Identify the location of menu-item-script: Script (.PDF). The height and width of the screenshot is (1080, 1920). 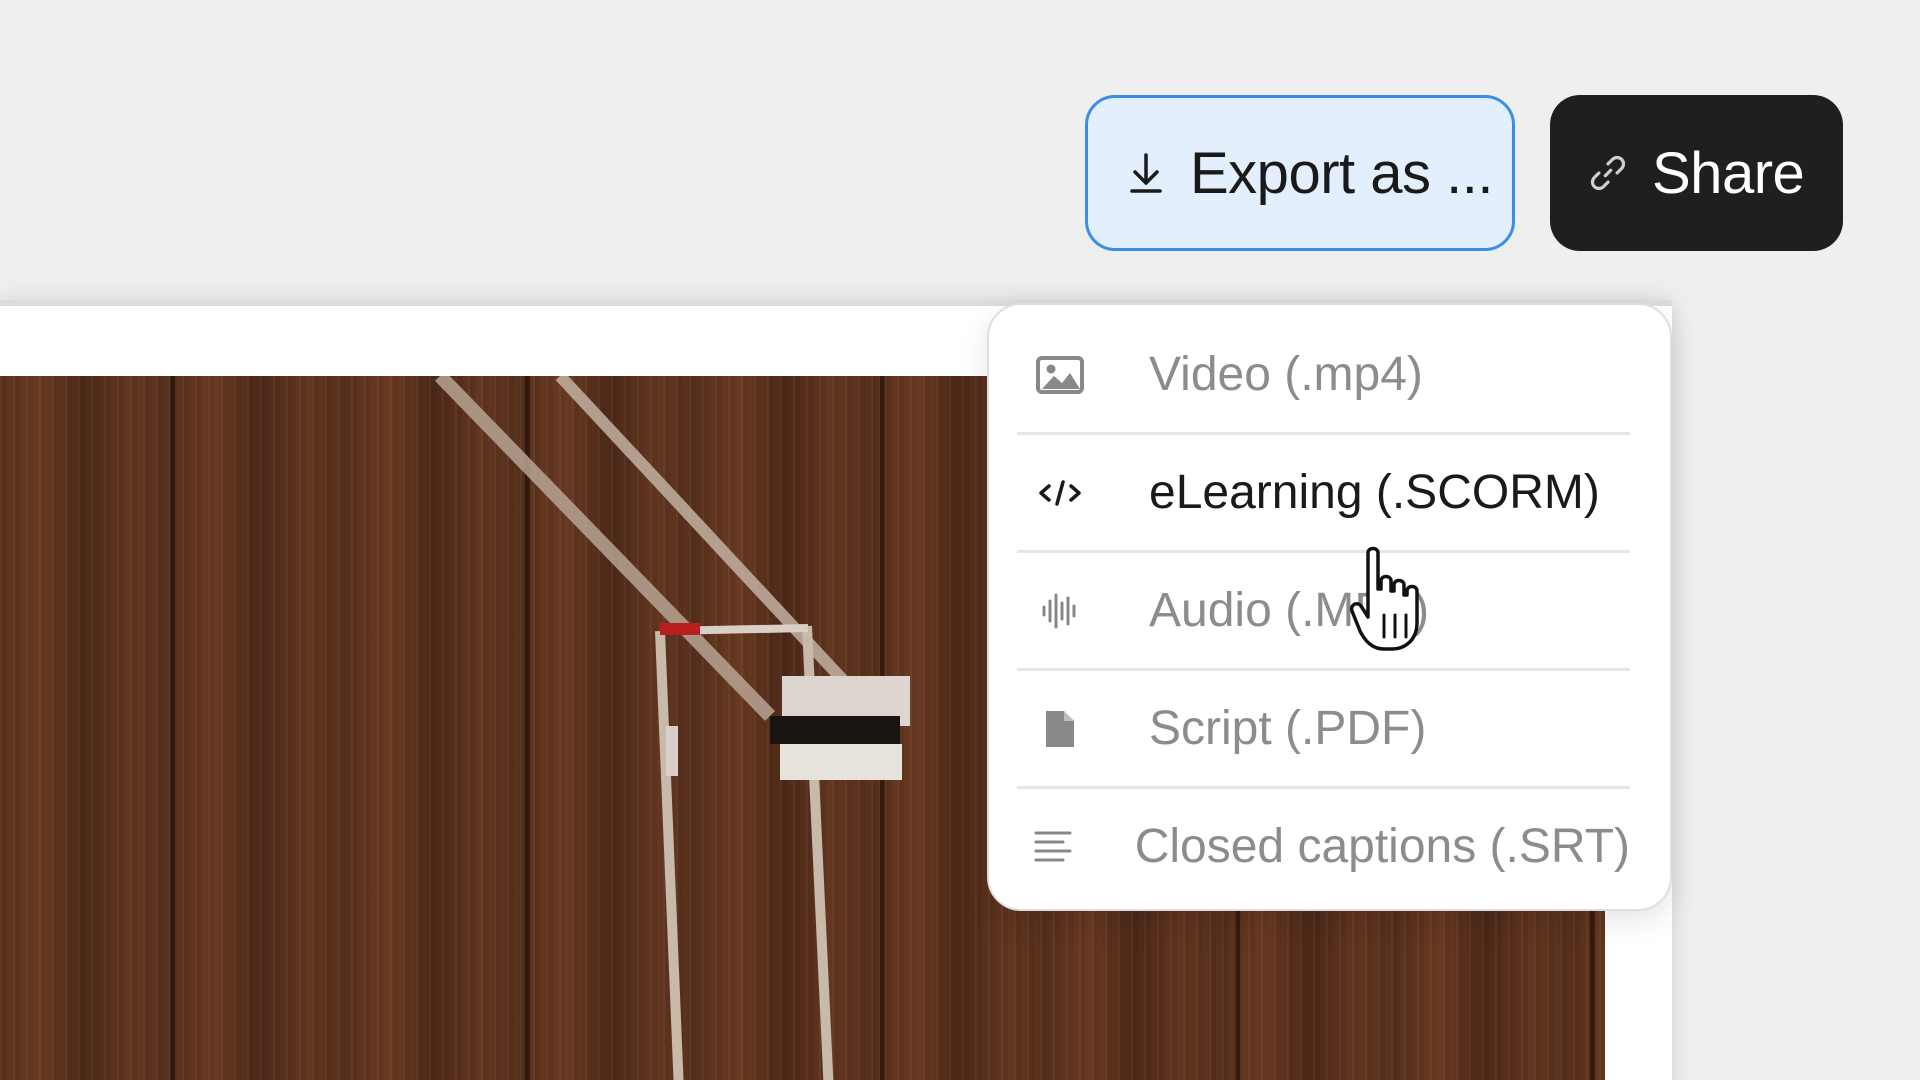
(1323, 730).